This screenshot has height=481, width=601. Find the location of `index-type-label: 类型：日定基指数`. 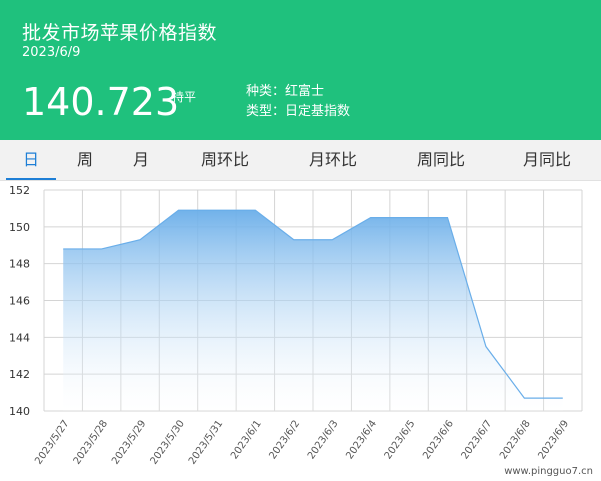

index-type-label: 类型：日定基指数 is located at coordinates (298, 111).